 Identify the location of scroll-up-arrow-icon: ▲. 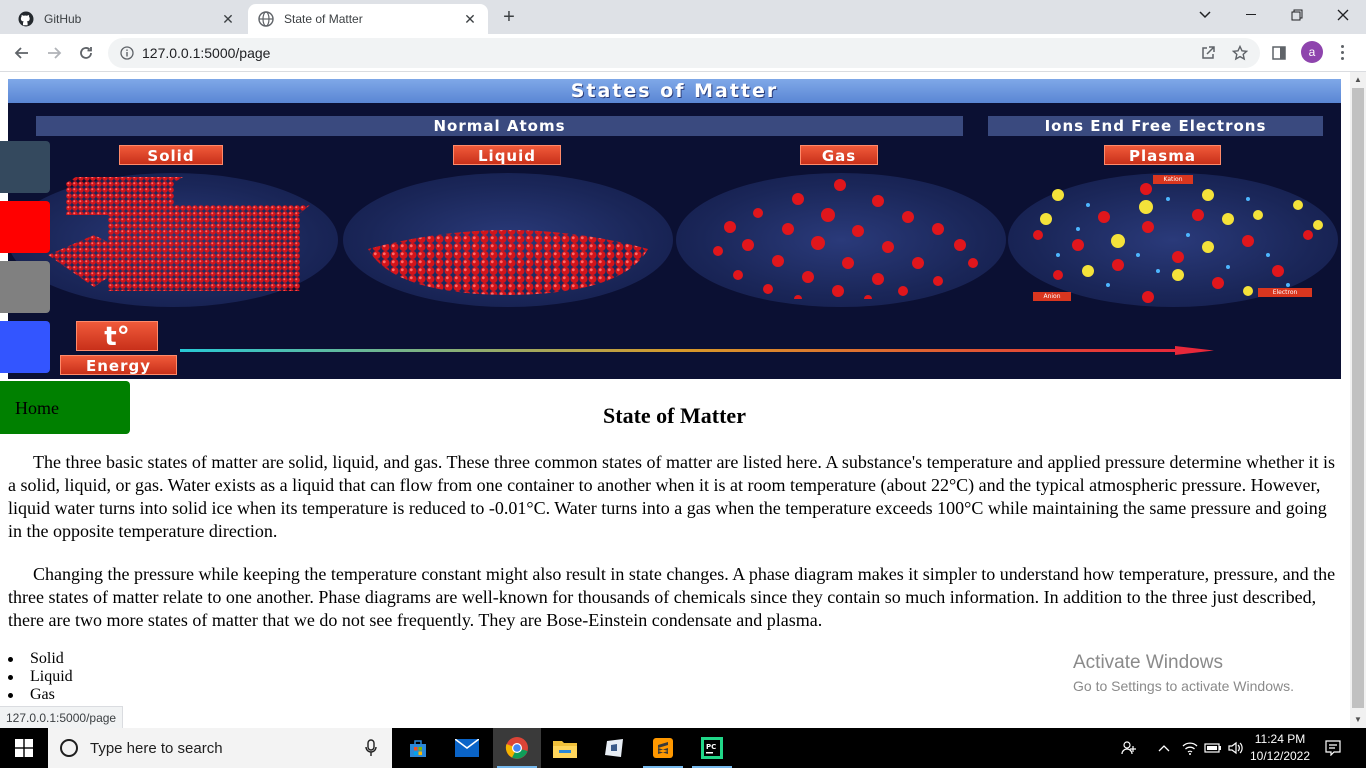
(1358, 80).